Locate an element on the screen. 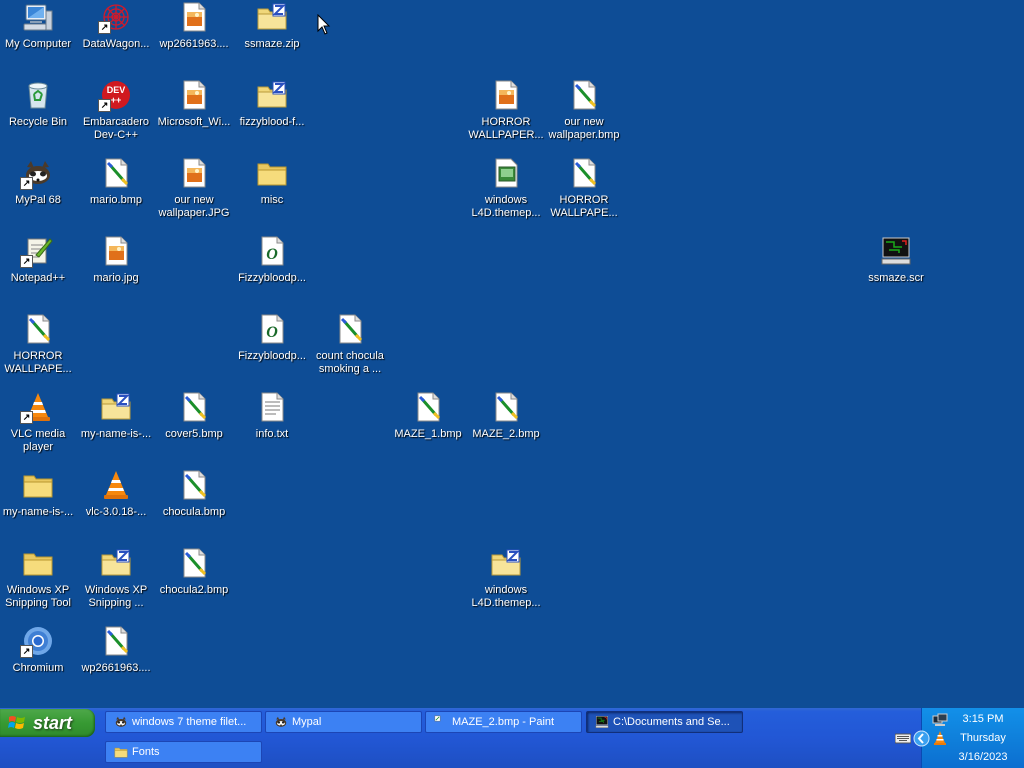 The height and width of the screenshot is (768, 1024). desktop-icon: MAZE_2.bmp is located at coordinates (506, 416).